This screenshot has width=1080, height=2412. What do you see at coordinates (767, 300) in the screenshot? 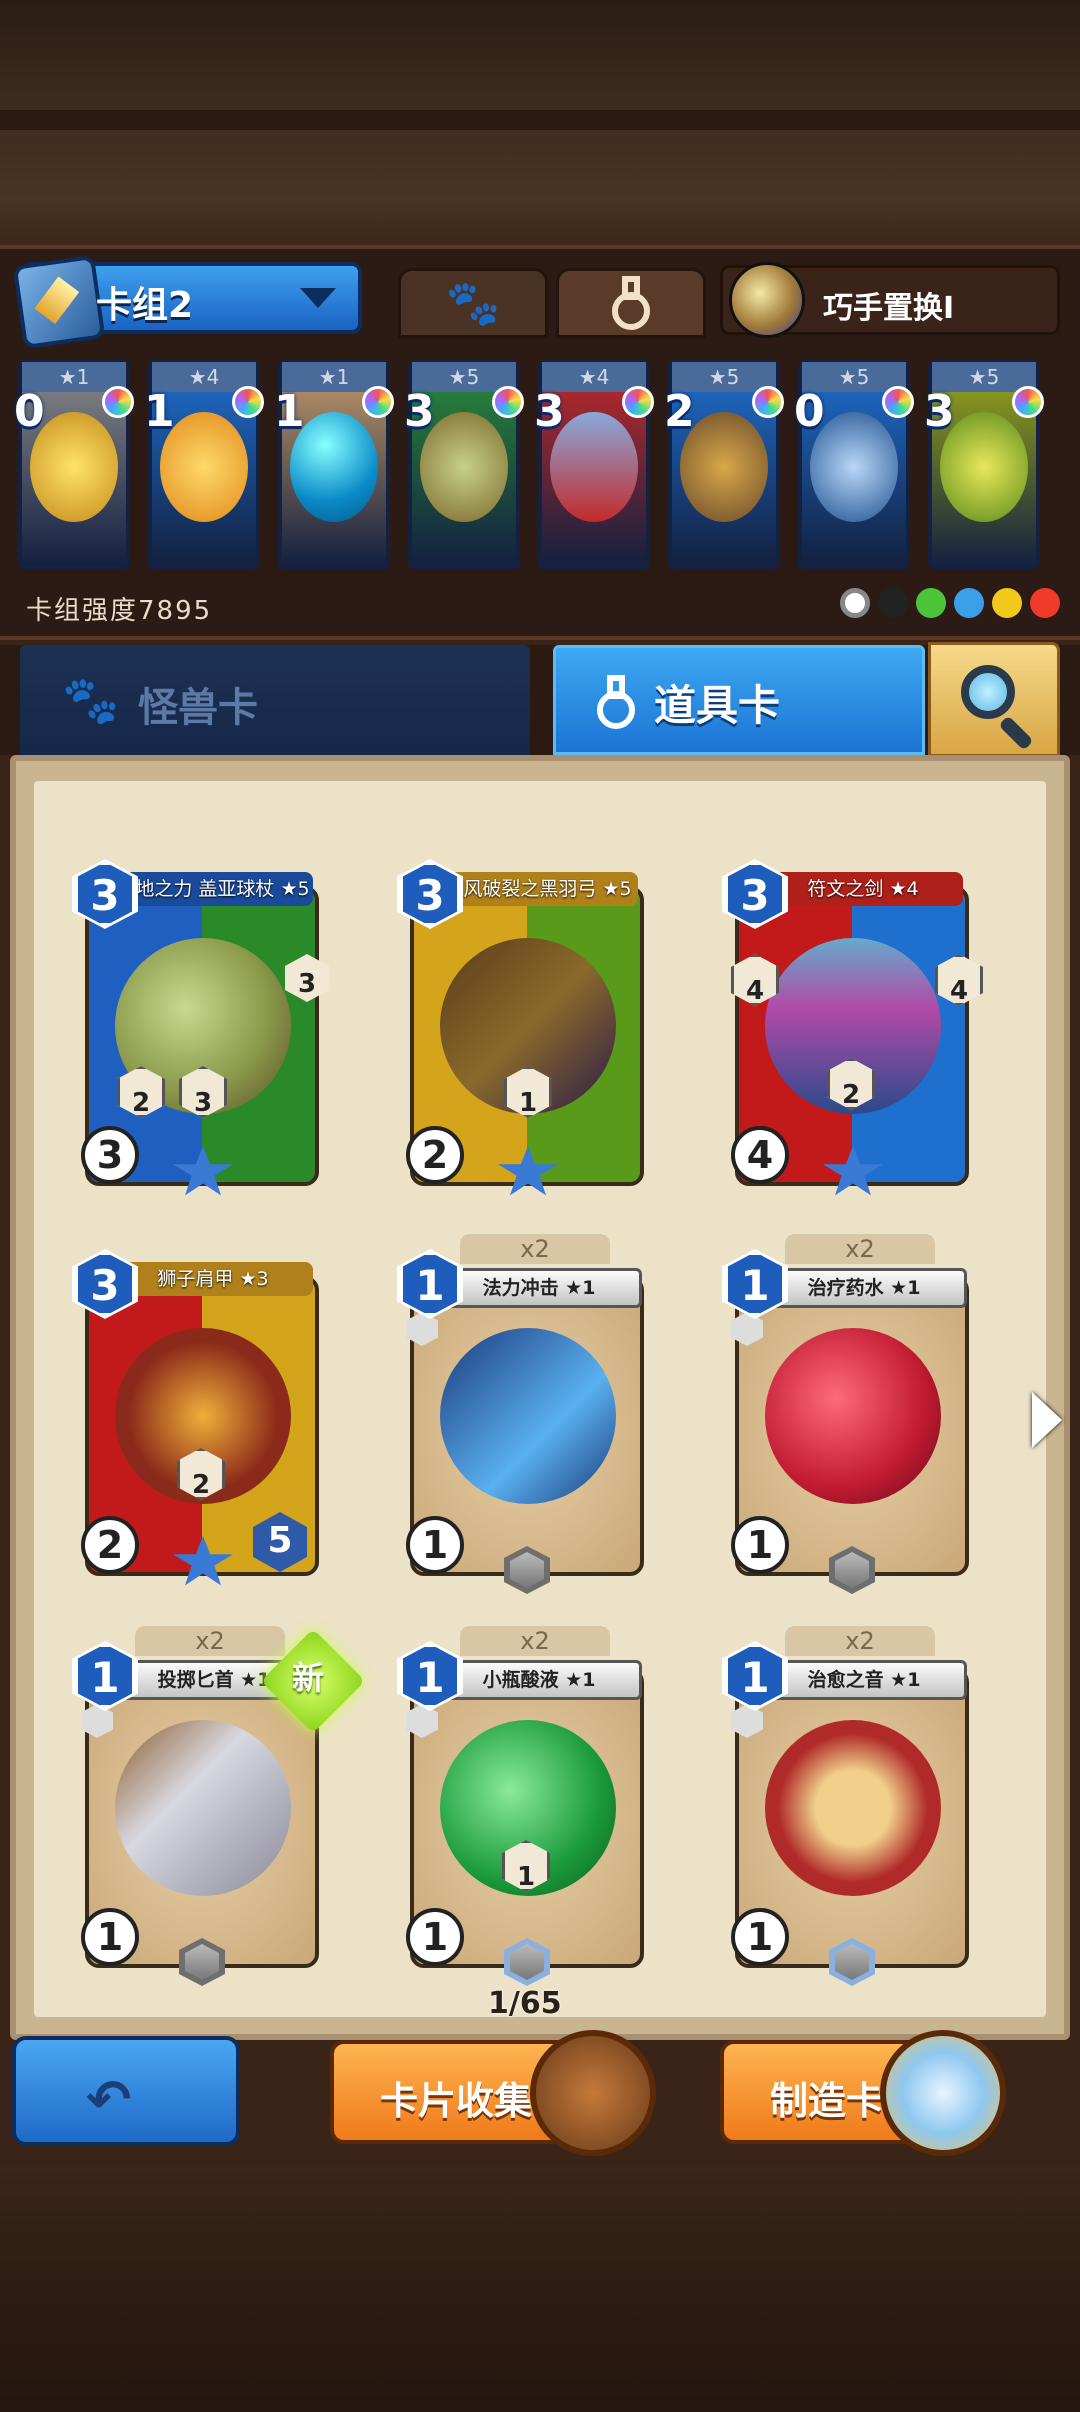
I see `skill-avatar` at bounding box center [767, 300].